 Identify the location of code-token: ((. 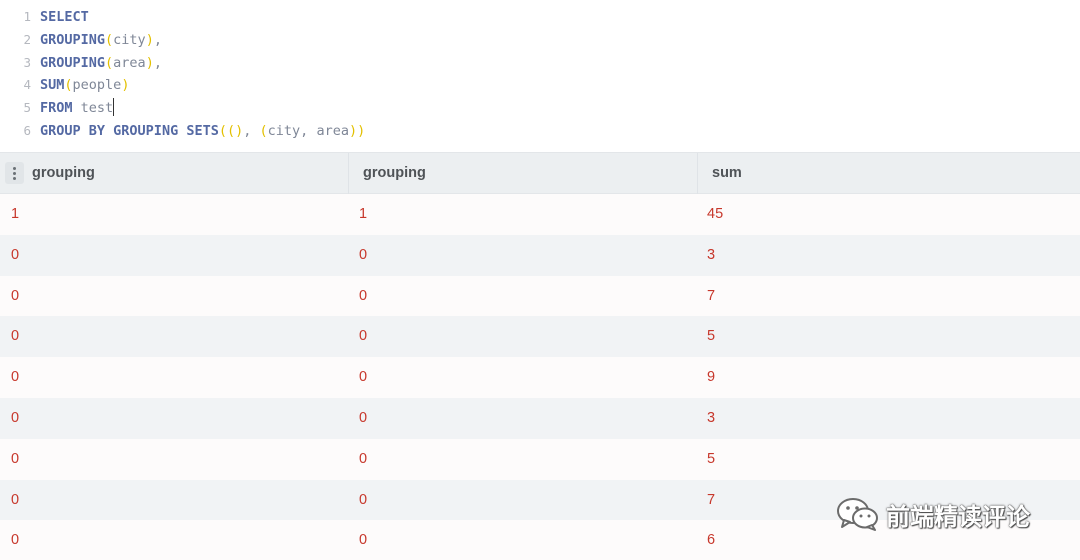
(227, 131).